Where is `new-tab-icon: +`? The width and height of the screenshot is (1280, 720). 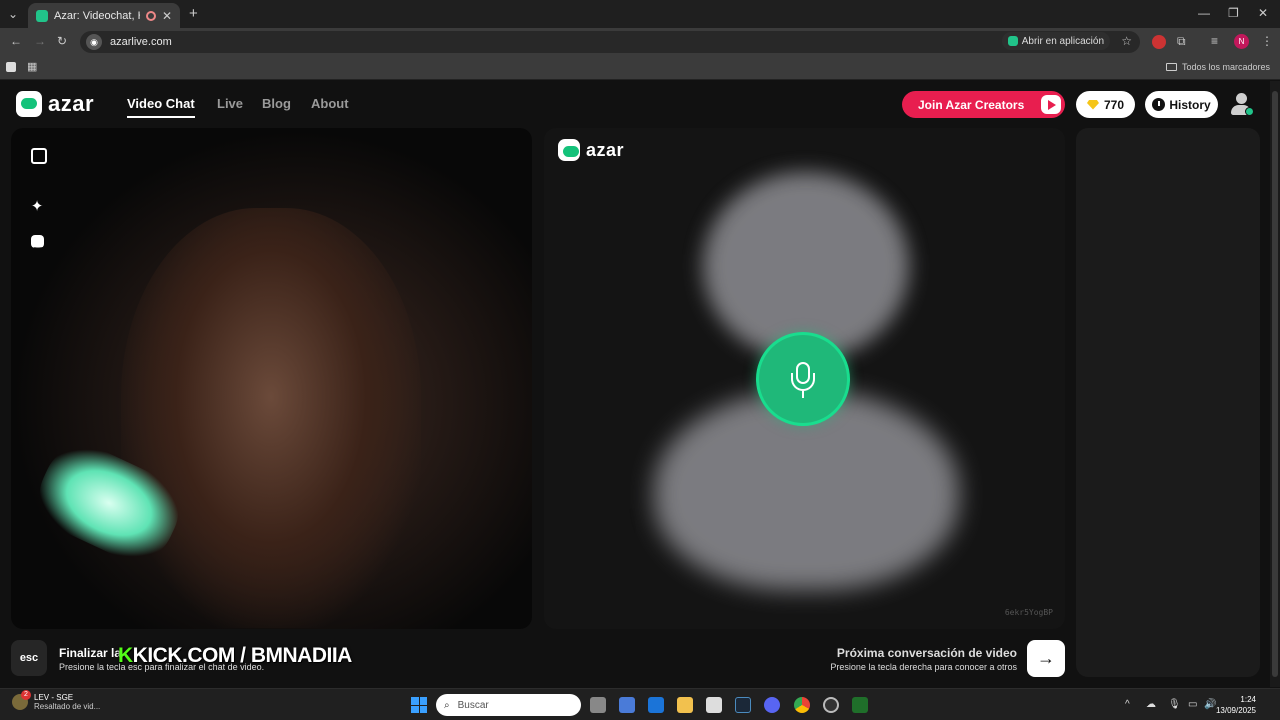
new-tab-icon: + is located at coordinates (193, 13).